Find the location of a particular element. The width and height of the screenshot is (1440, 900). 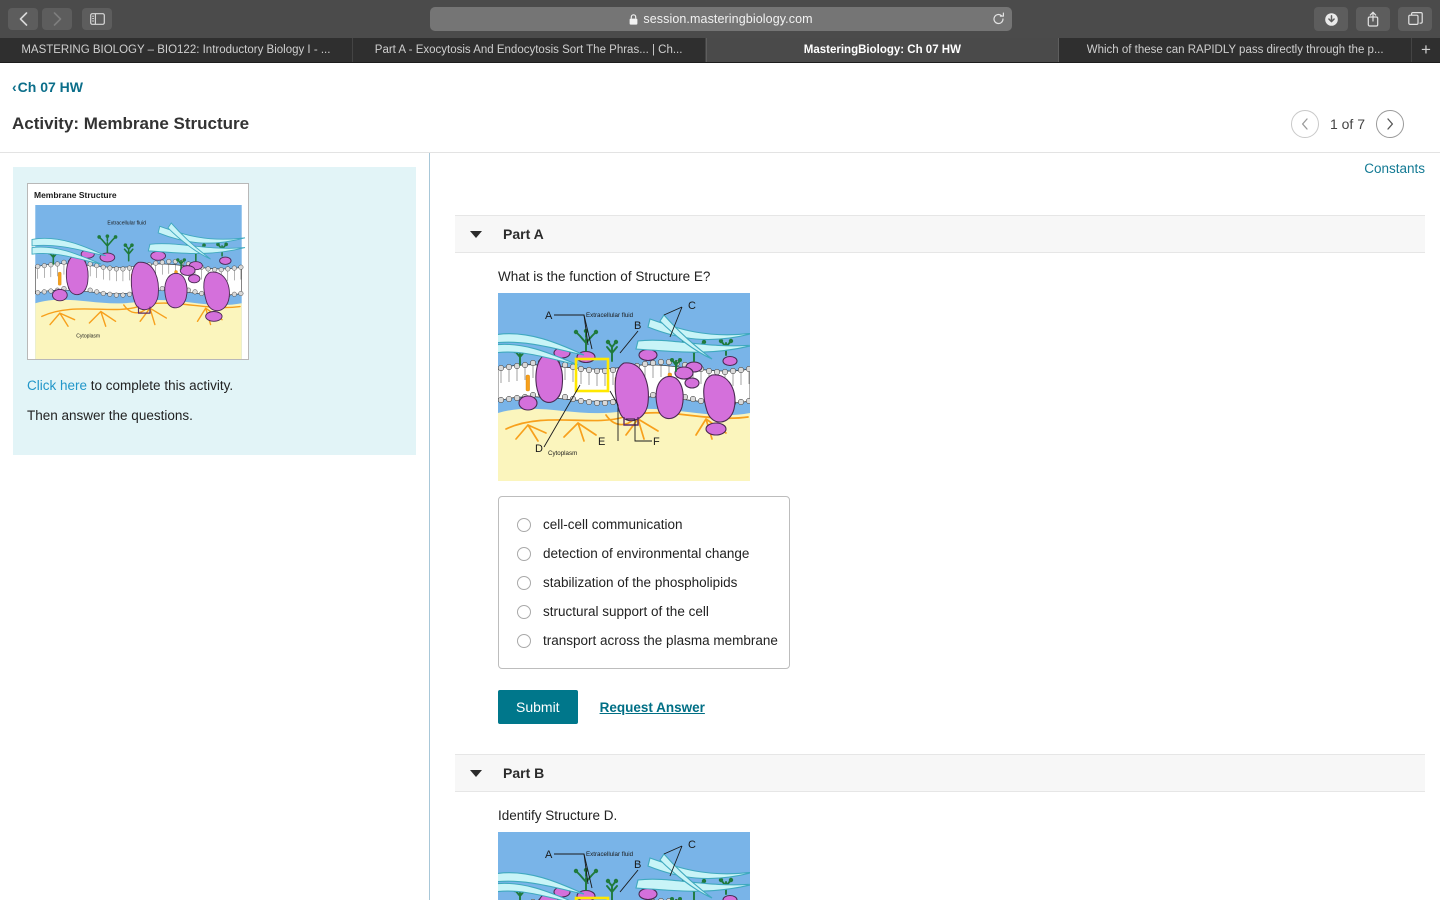

sidebar-toggle-button is located at coordinates (97, 19).